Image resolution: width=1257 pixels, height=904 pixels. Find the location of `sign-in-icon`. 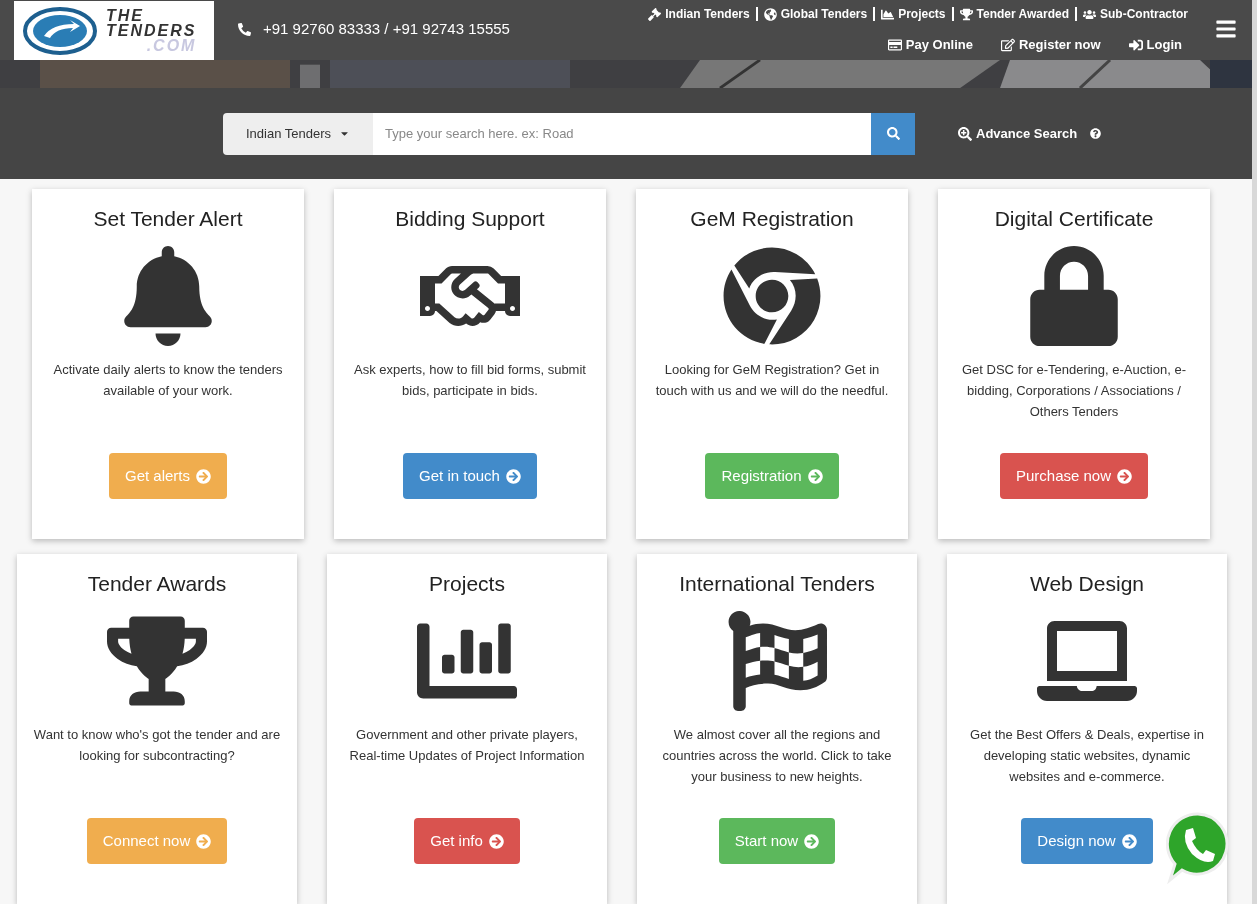

sign-in-icon is located at coordinates (1135, 44).